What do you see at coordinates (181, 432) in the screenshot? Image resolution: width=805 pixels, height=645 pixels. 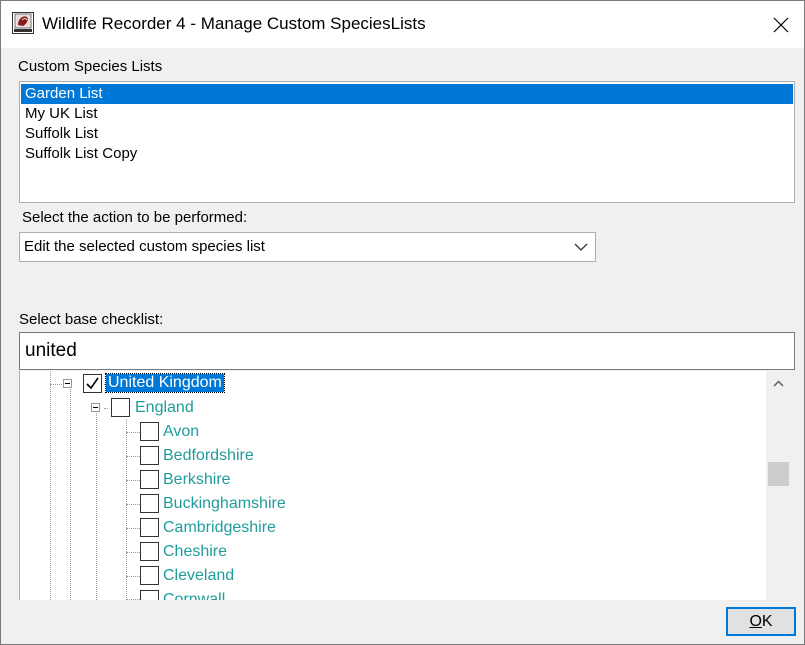 I see `tree-node: Avon` at bounding box center [181, 432].